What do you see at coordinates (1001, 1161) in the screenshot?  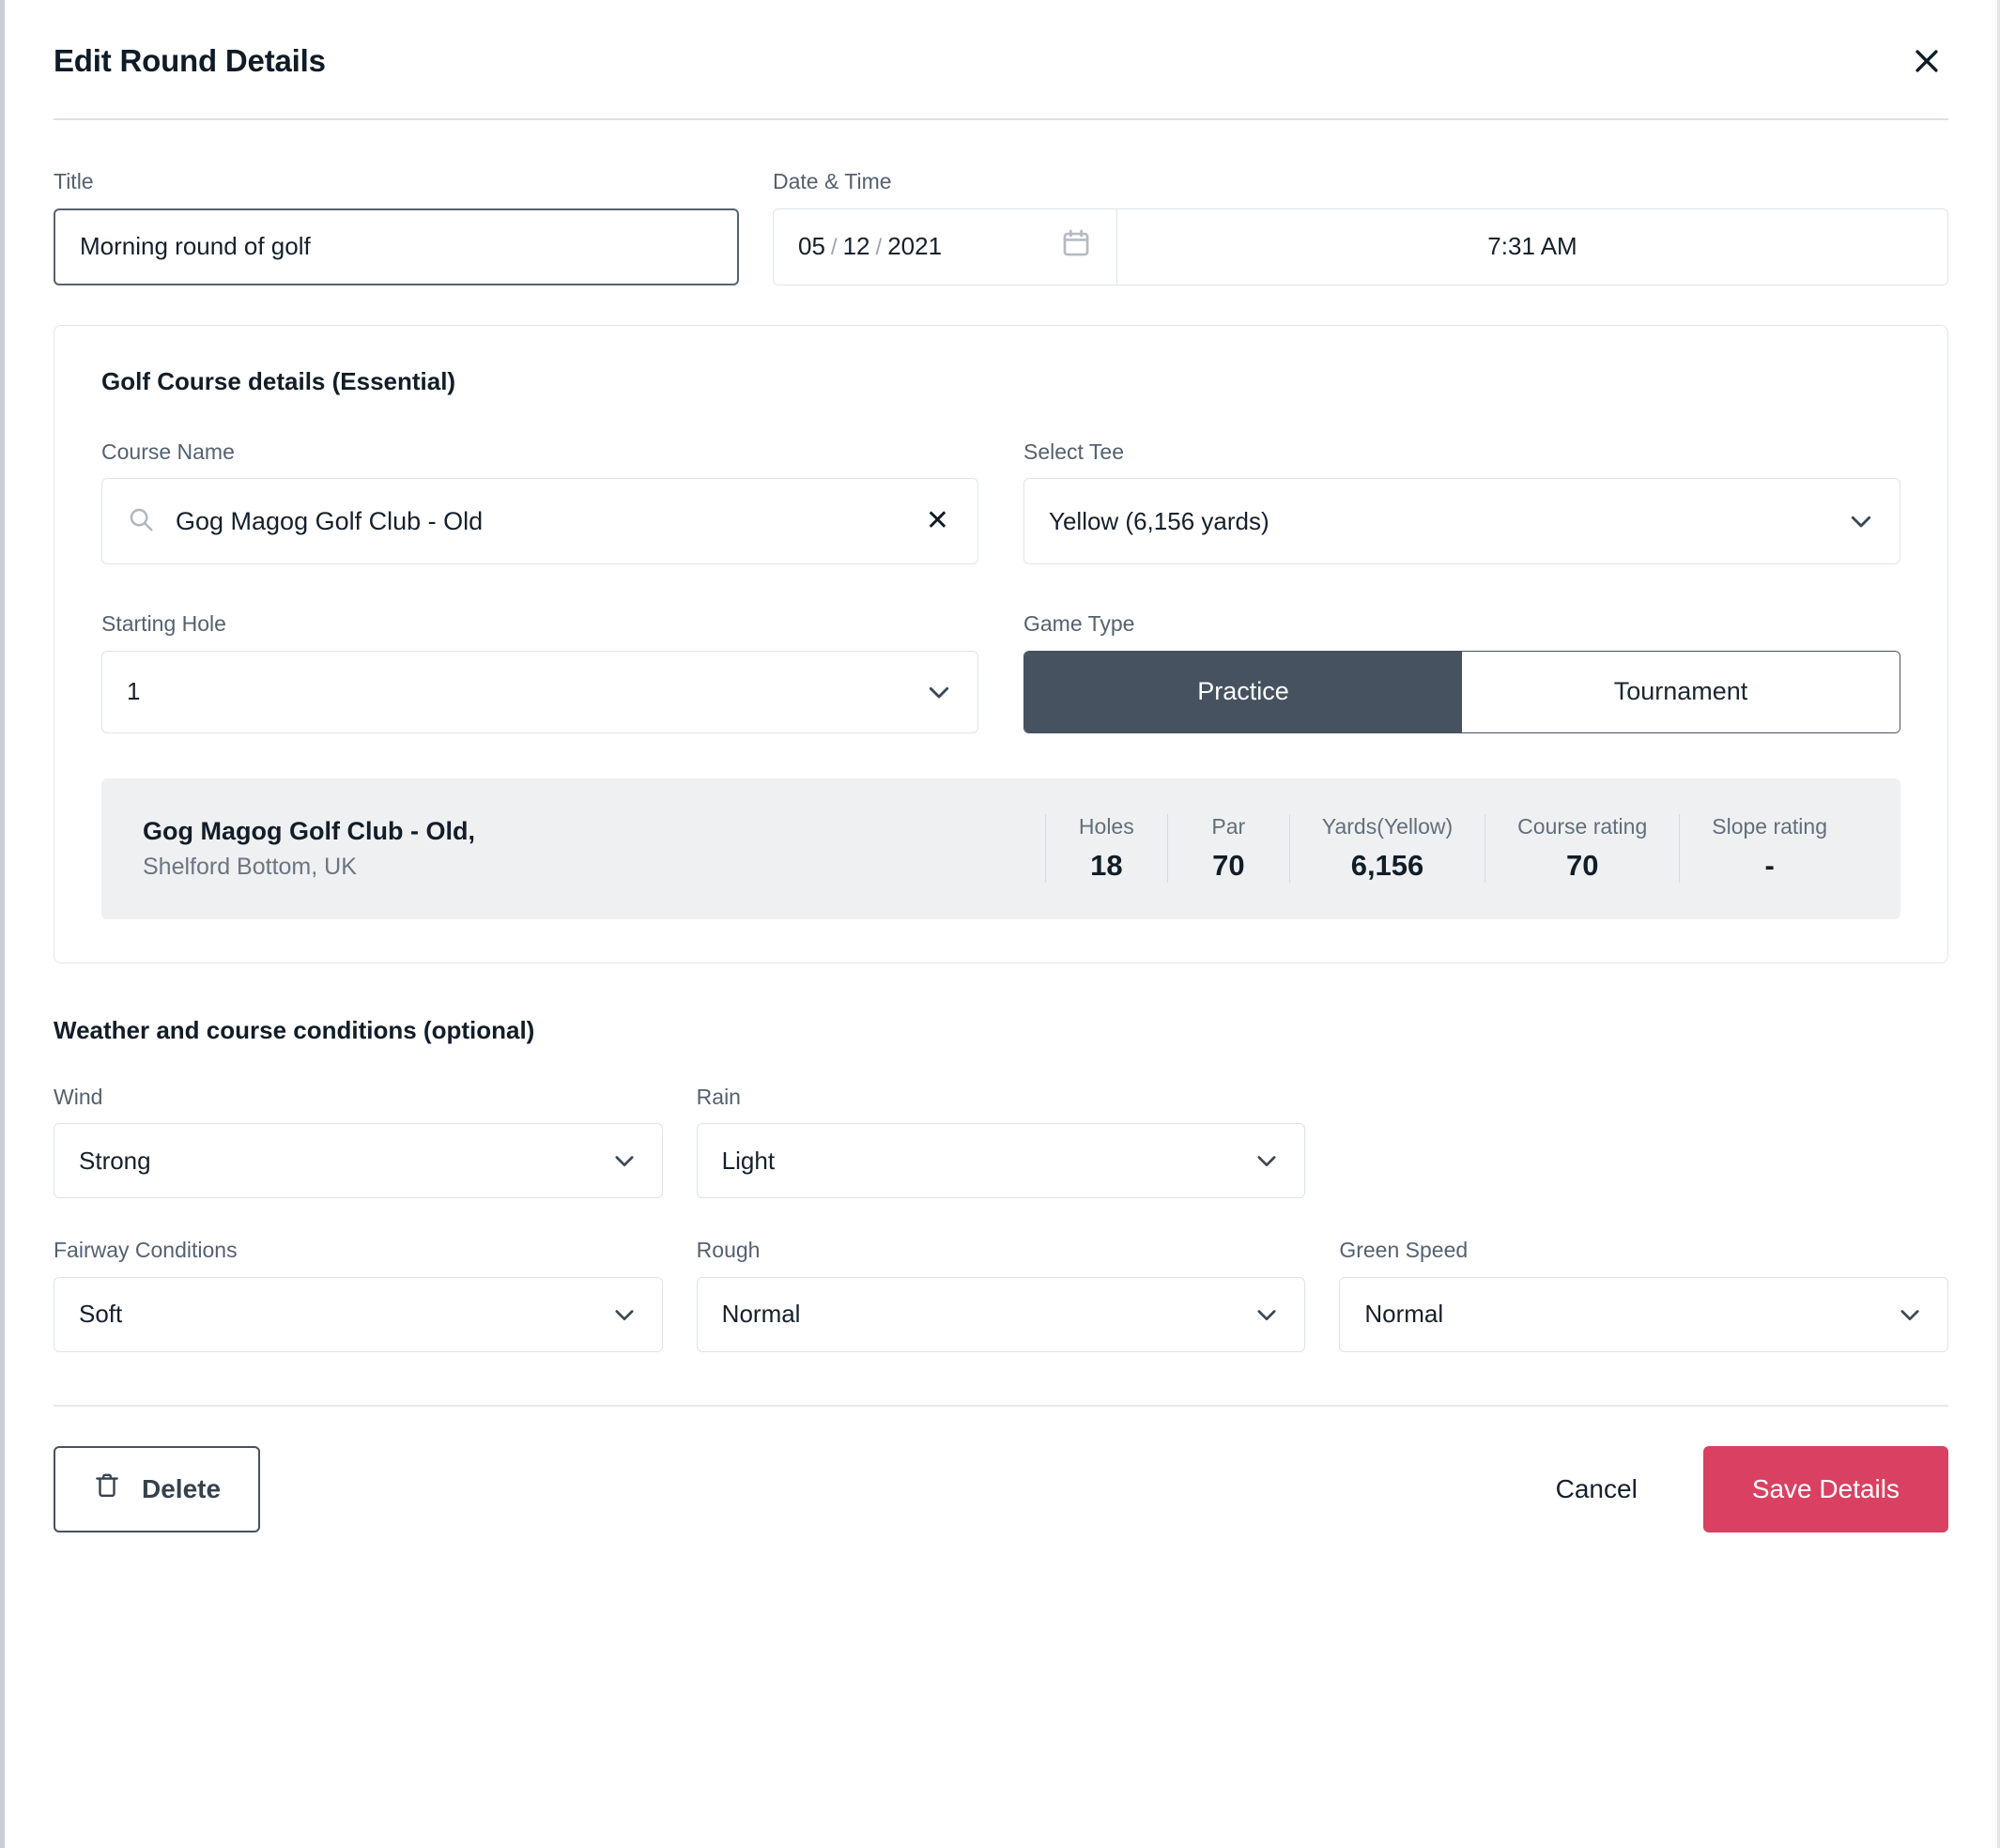 I see `rain-dropdown: Light` at bounding box center [1001, 1161].